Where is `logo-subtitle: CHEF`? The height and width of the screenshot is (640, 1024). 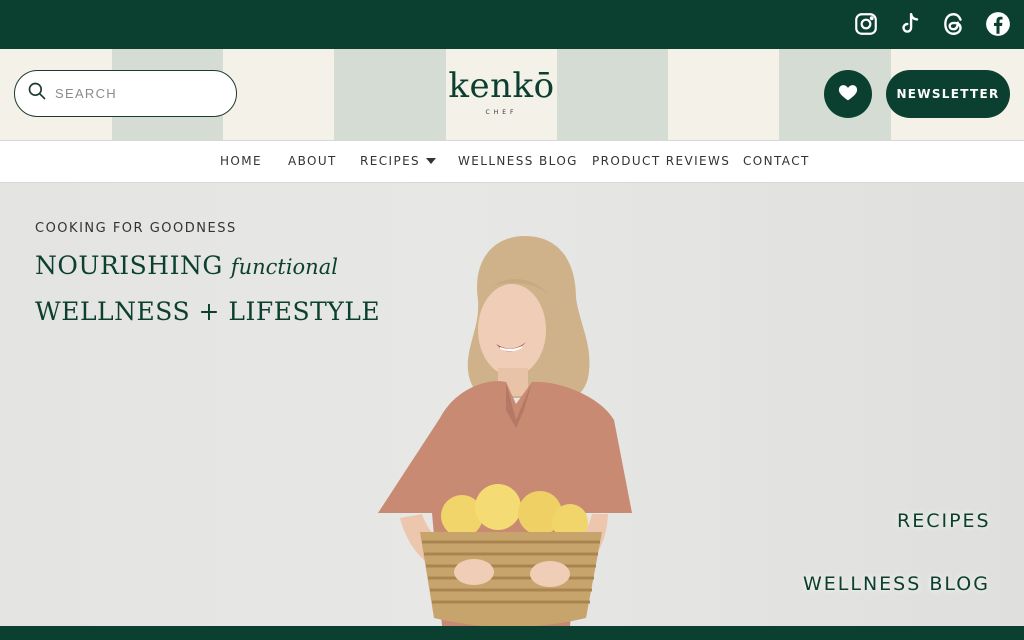
logo-subtitle: CHEF is located at coordinates (501, 112).